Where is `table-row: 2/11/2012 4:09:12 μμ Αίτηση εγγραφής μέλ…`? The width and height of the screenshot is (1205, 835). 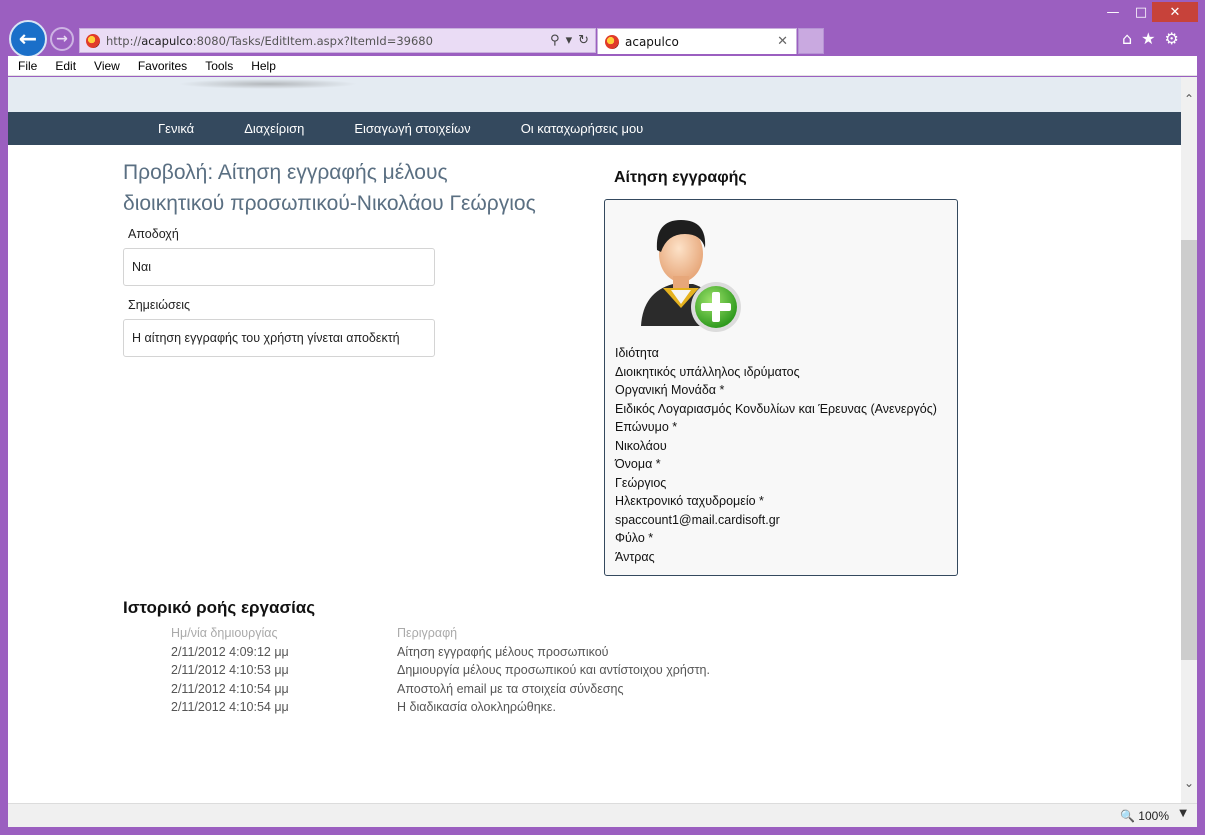 table-row: 2/11/2012 4:09:12 μμ Αίτηση εγγραφής μέλ… is located at coordinates (440, 652).